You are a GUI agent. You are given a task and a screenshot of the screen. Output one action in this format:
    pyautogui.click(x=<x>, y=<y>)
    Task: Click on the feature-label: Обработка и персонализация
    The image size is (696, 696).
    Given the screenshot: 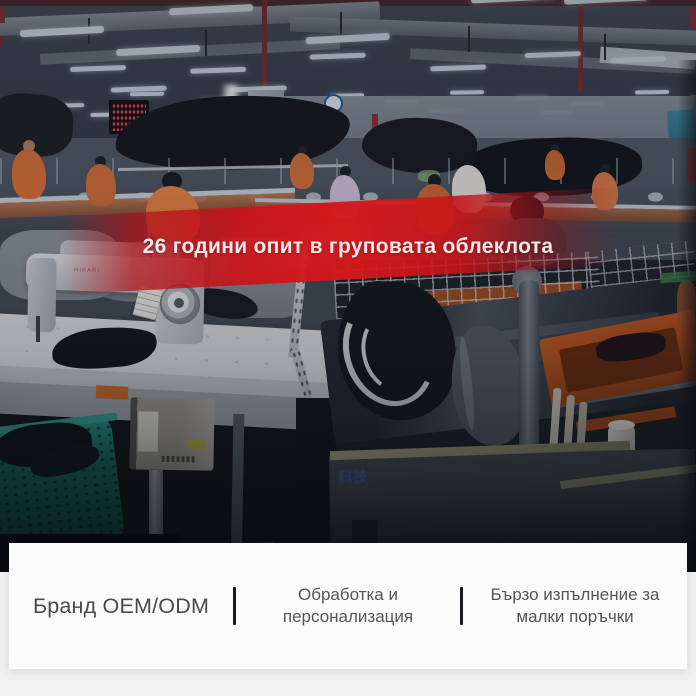 What is the action you would take?
    pyautogui.click(x=348, y=605)
    